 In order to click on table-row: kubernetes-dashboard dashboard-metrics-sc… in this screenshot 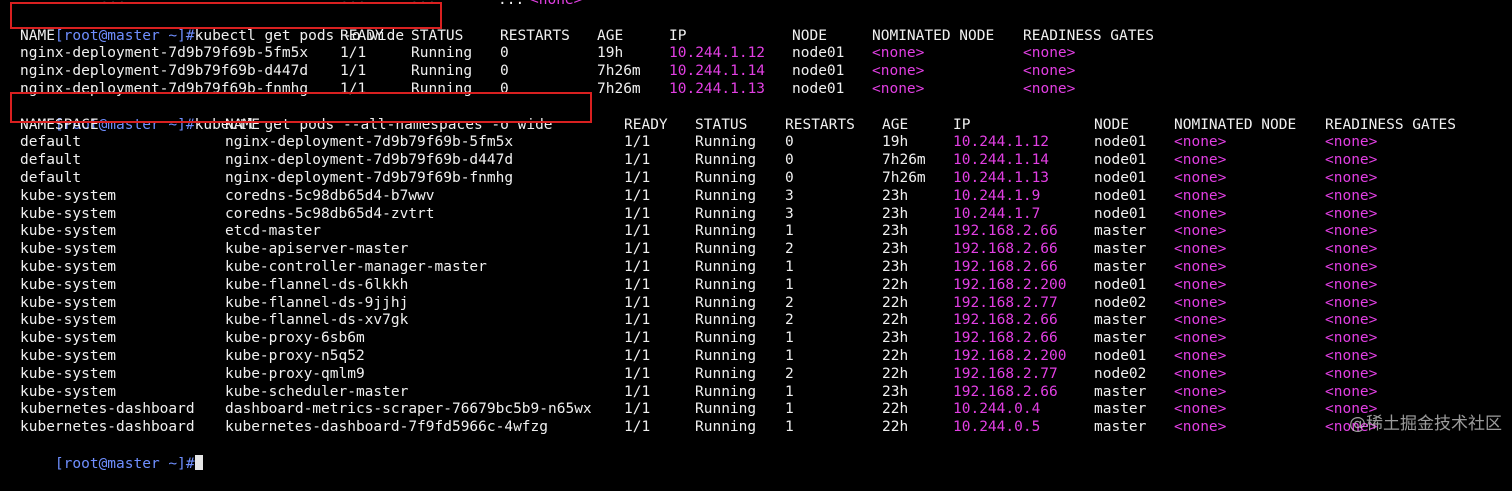, I will do `click(766, 410)`.